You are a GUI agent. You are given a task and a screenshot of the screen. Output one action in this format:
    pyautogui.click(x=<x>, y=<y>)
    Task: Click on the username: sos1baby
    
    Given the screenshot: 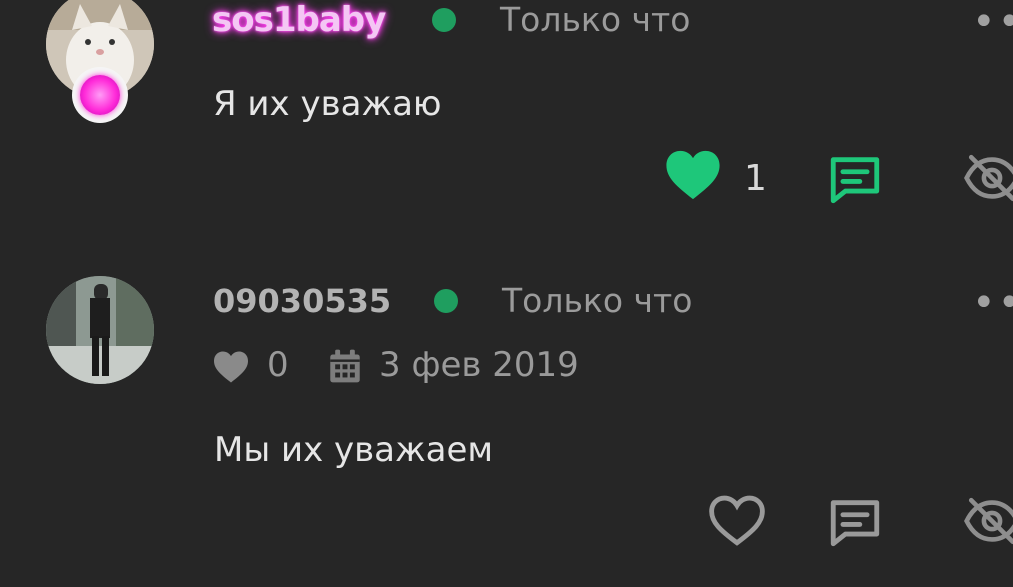 What is the action you would take?
    pyautogui.click(x=299, y=20)
    